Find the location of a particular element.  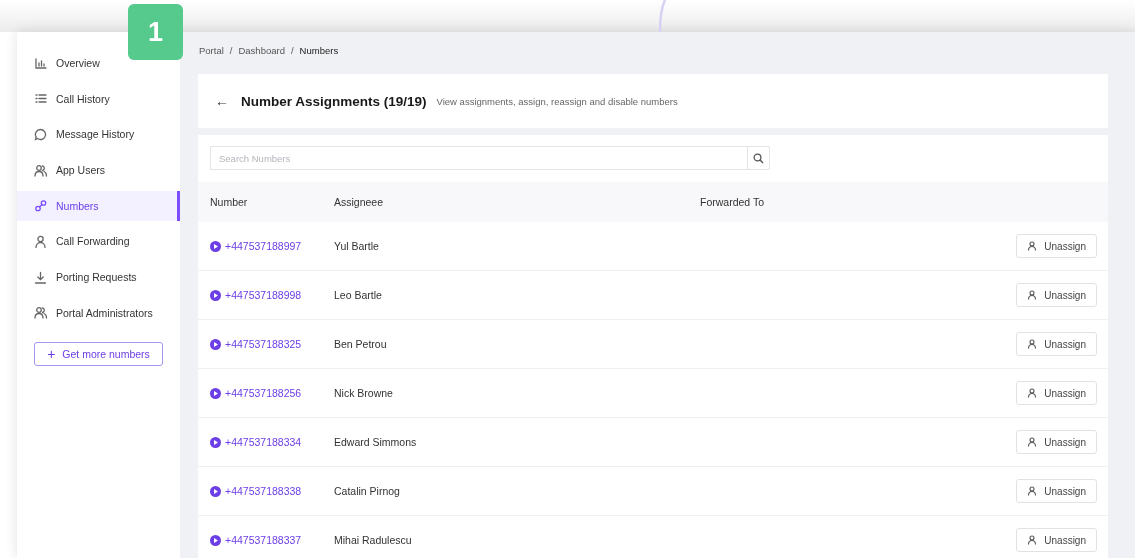

table-cell-text: Mihai Radulescu is located at coordinates (373, 540).